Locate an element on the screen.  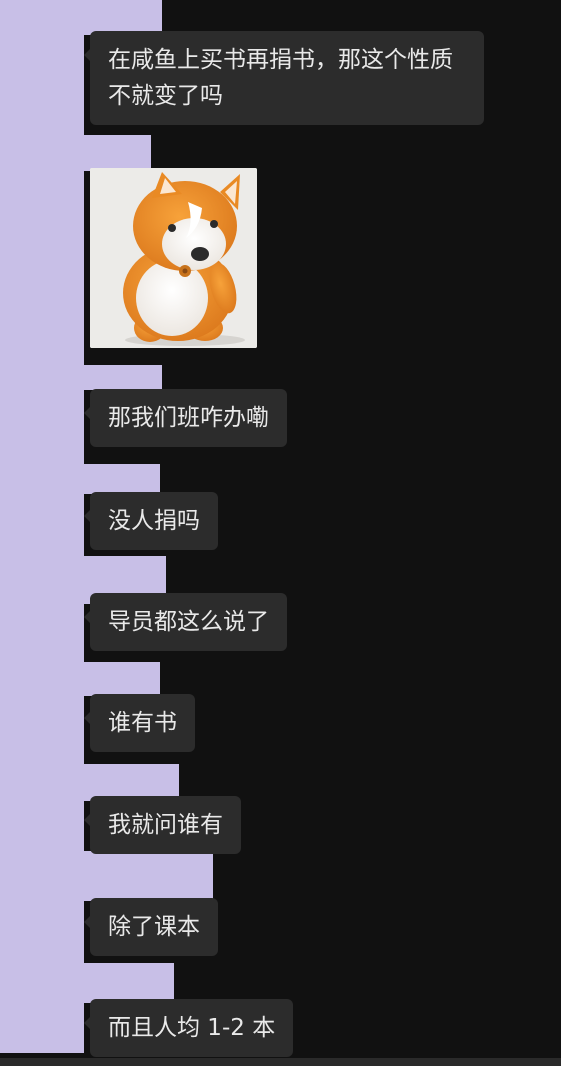
message-bubble: 我就问谁有 is located at coordinates (162, 825).